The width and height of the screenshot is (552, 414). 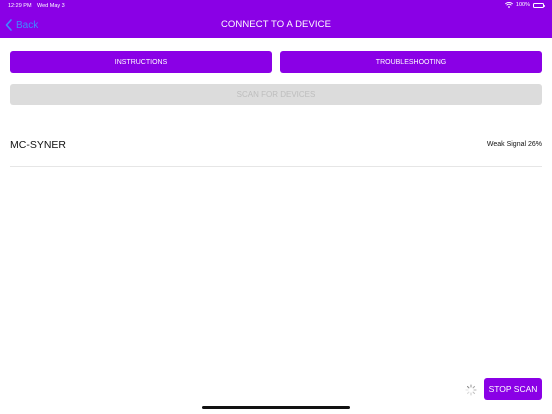 What do you see at coordinates (276, 94) in the screenshot?
I see `scan-for-devices-button: SCAN FOR DEVICES` at bounding box center [276, 94].